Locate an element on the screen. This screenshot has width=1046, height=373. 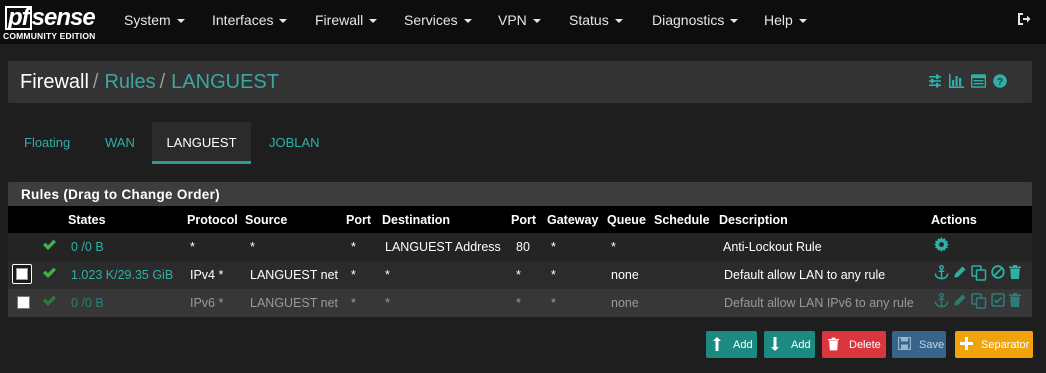
bar-chart-icon is located at coordinates (956, 83).